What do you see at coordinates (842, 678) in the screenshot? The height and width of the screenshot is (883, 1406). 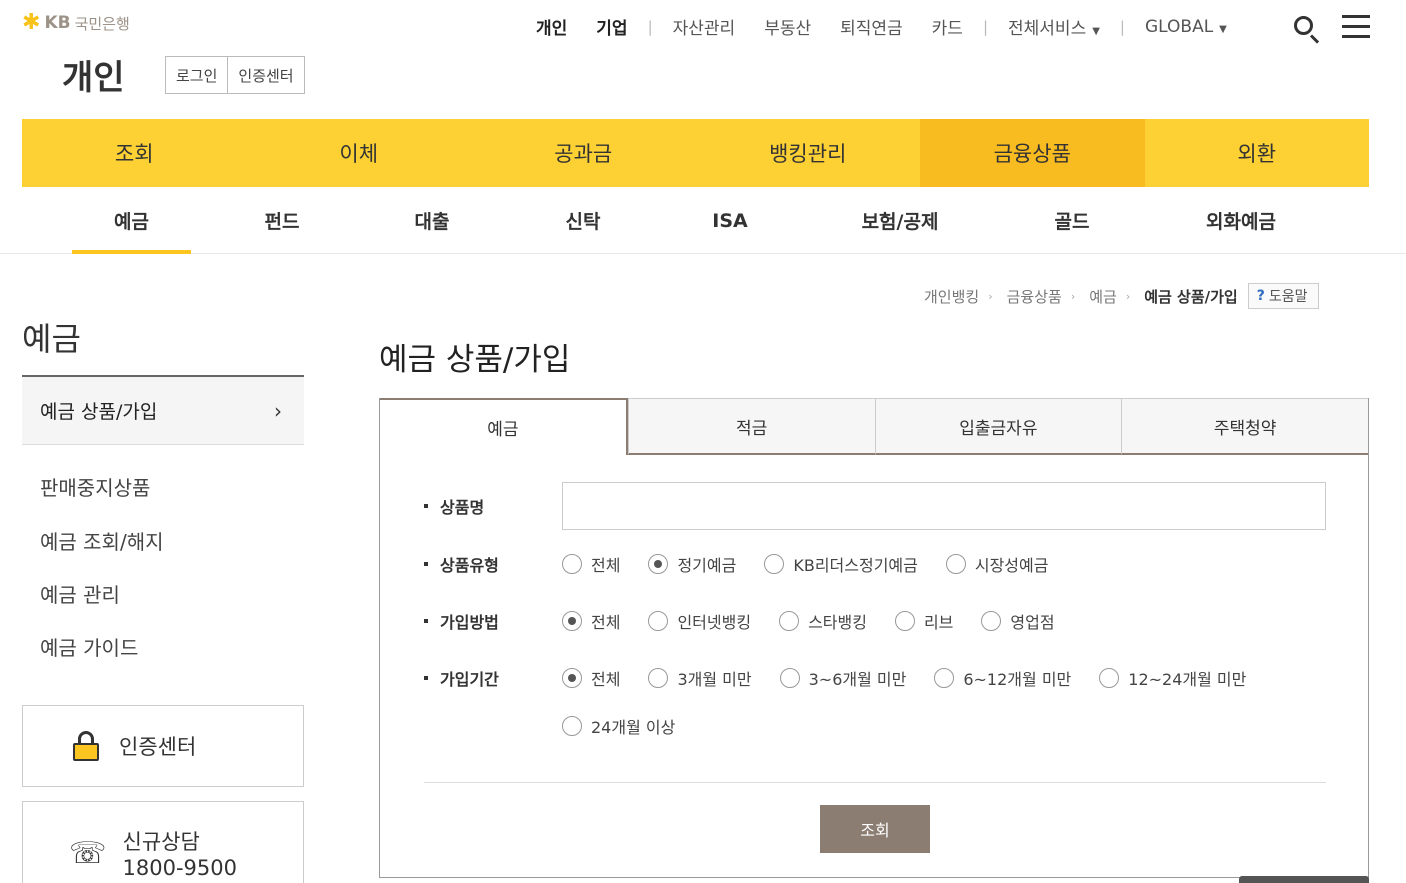 I see `radio-join-period-3to6: 3~6개월 미만` at bounding box center [842, 678].